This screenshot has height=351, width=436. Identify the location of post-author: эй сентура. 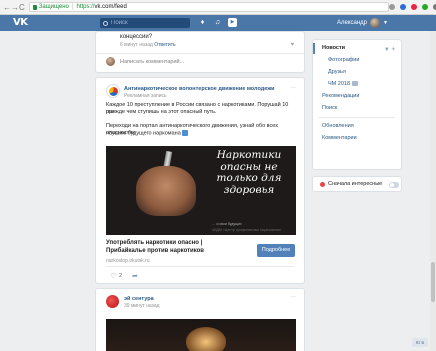
(139, 299).